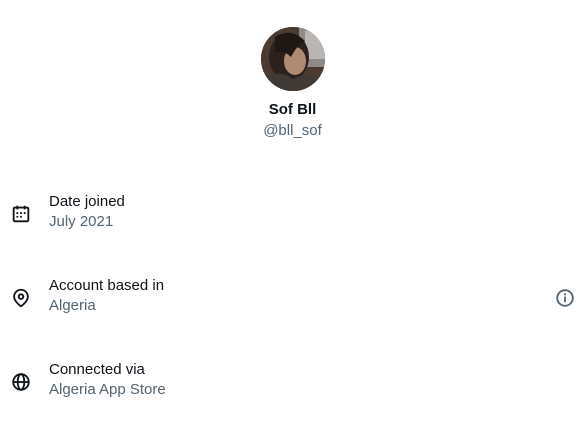 This screenshot has width=585, height=423. I want to click on account-based-in-value: Algeria, so click(72, 305).